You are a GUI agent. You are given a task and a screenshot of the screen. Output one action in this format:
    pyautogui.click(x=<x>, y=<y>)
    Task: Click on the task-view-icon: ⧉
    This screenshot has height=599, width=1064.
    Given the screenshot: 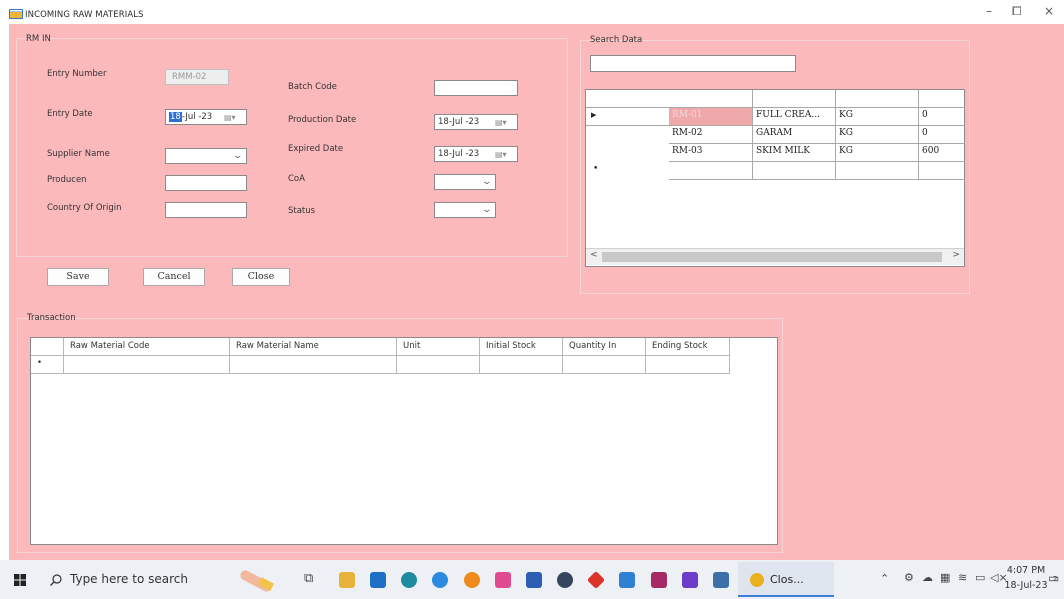 What is the action you would take?
    pyautogui.click(x=308, y=578)
    